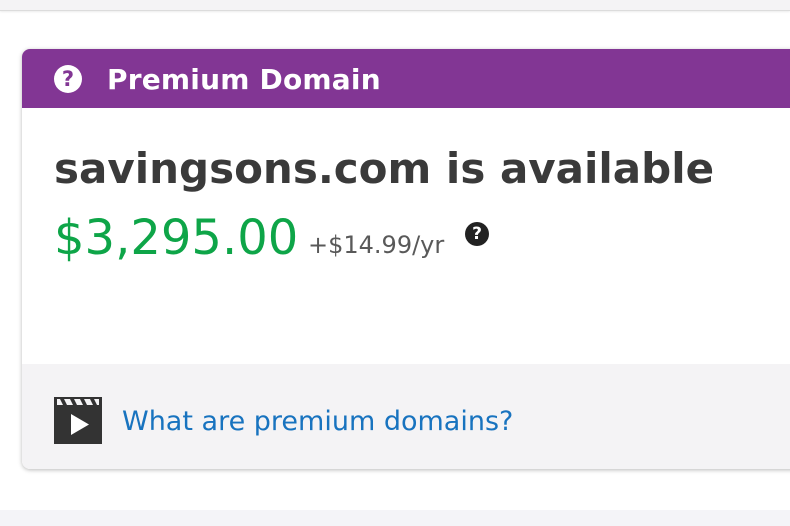 Image resolution: width=790 pixels, height=526 pixels. I want to click on availability-heading: savingsons.com is available, so click(384, 168).